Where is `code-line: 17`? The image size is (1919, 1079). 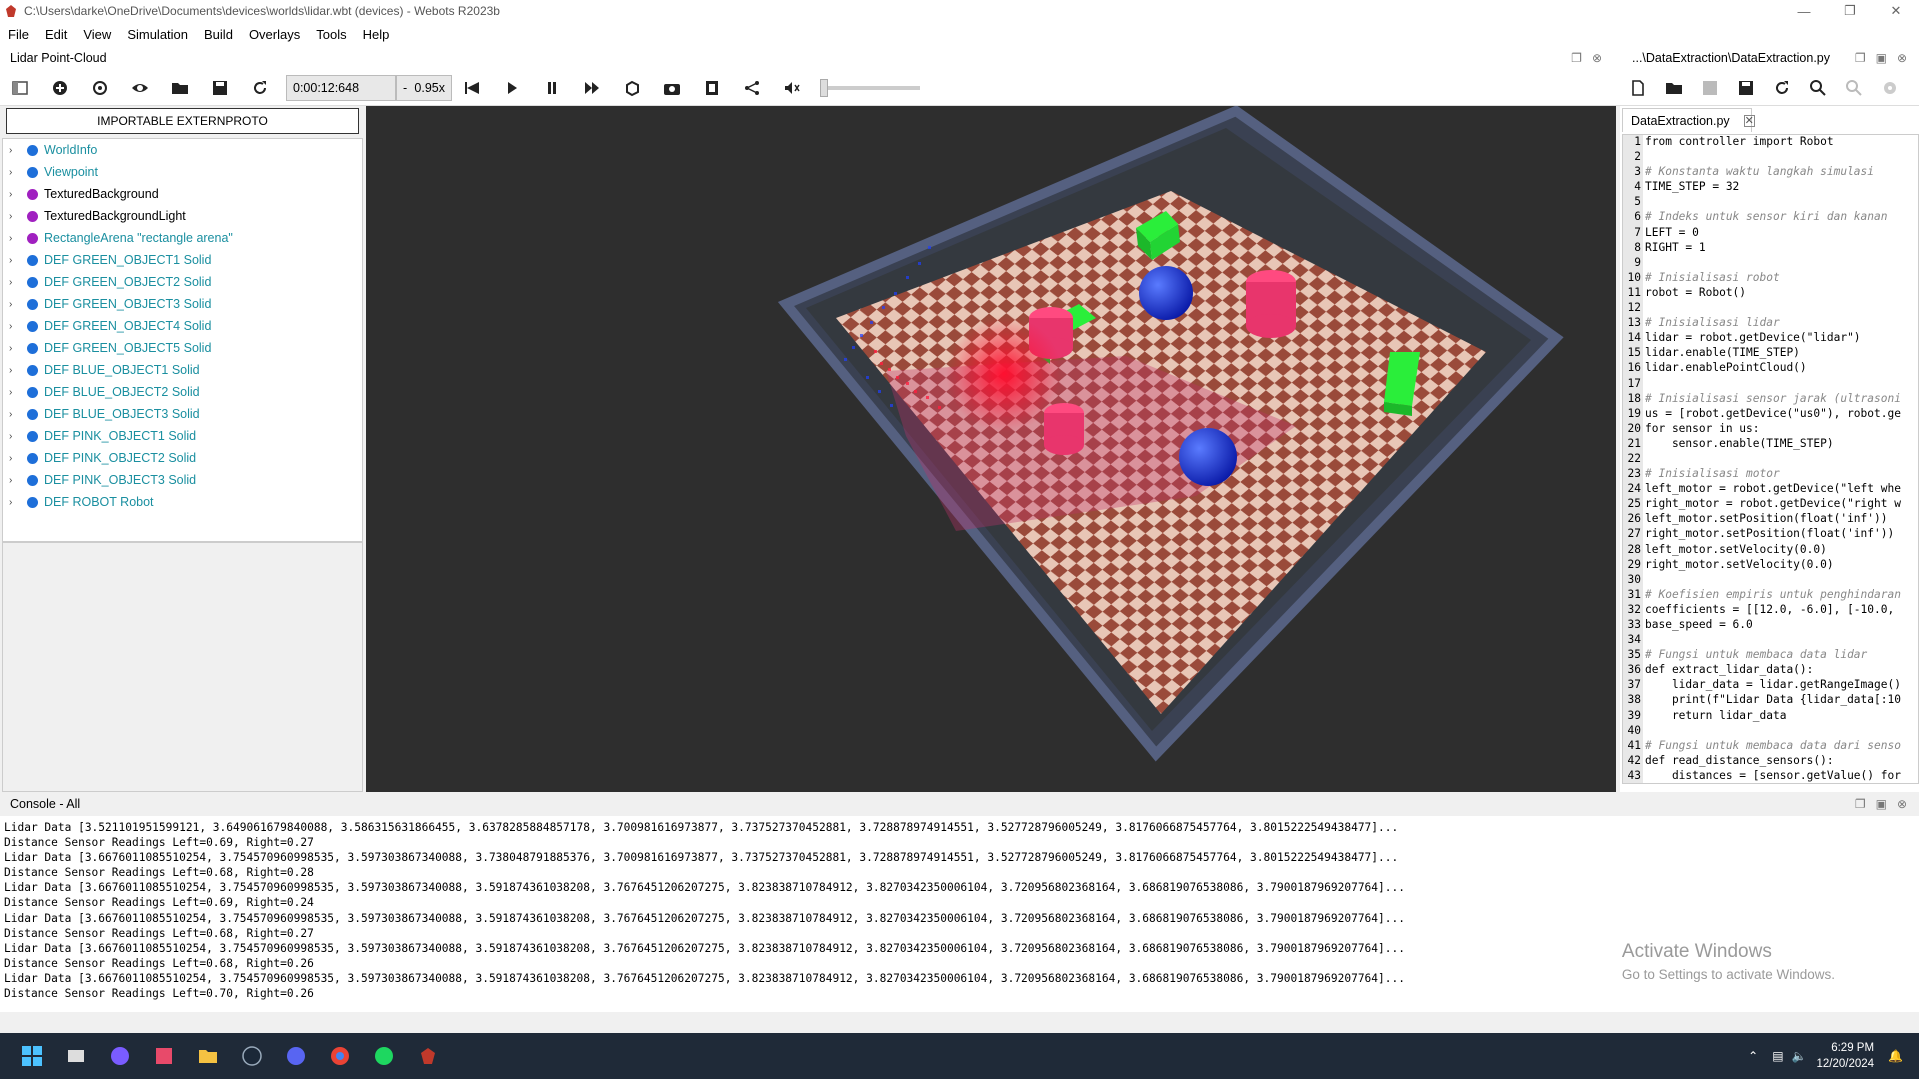
code-line: 17 is located at coordinates (1770, 384).